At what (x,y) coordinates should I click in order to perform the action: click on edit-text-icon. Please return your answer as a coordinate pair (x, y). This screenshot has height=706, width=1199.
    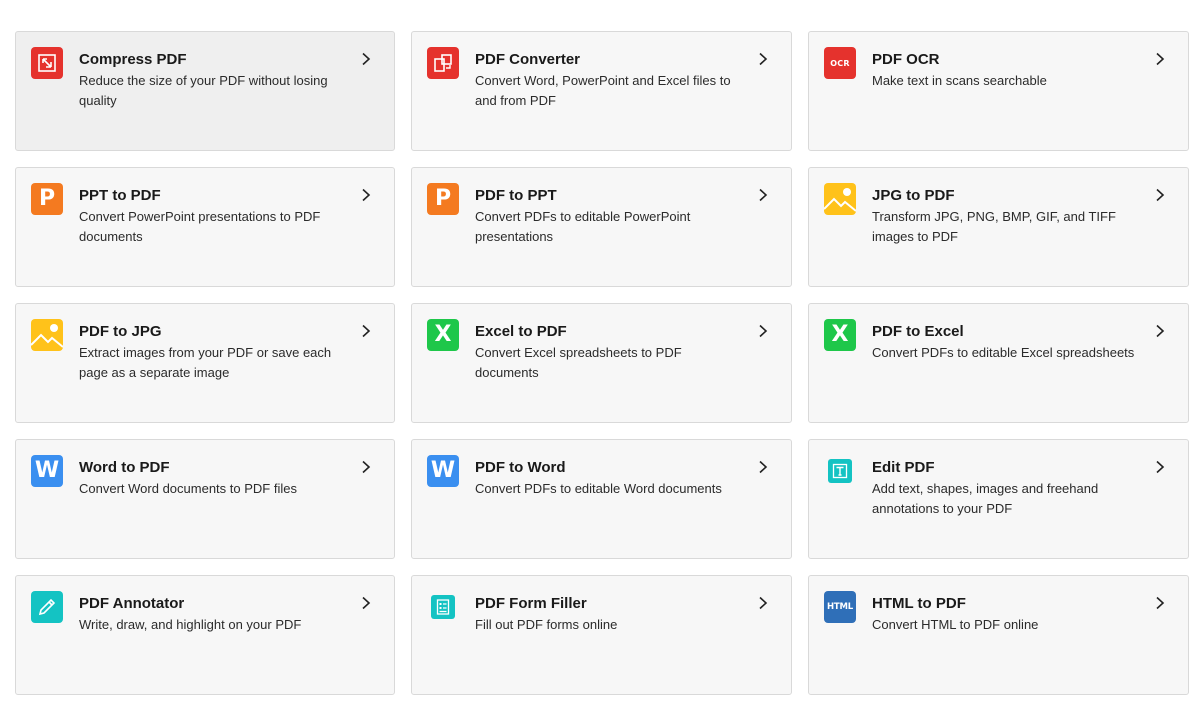
    Looking at the image, I should click on (840, 471).